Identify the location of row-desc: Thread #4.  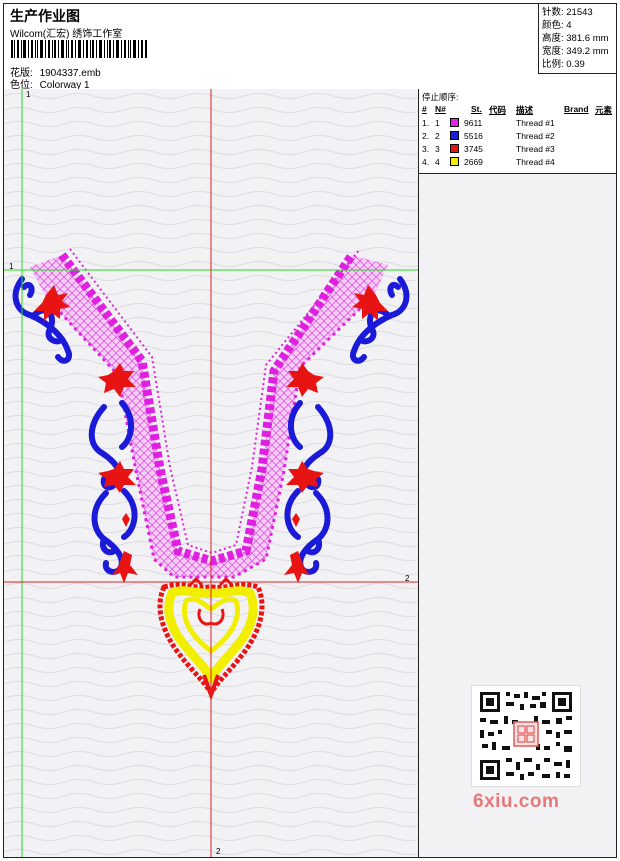
(535, 162).